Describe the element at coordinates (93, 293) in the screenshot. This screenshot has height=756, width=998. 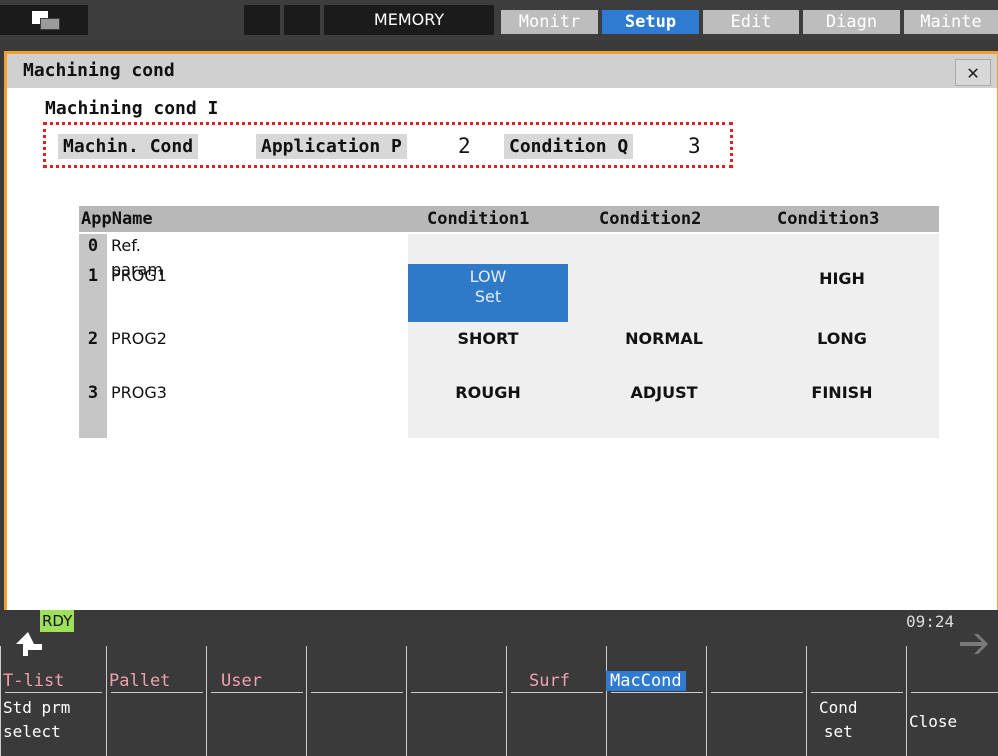
I see `row-index: 1` at that location.